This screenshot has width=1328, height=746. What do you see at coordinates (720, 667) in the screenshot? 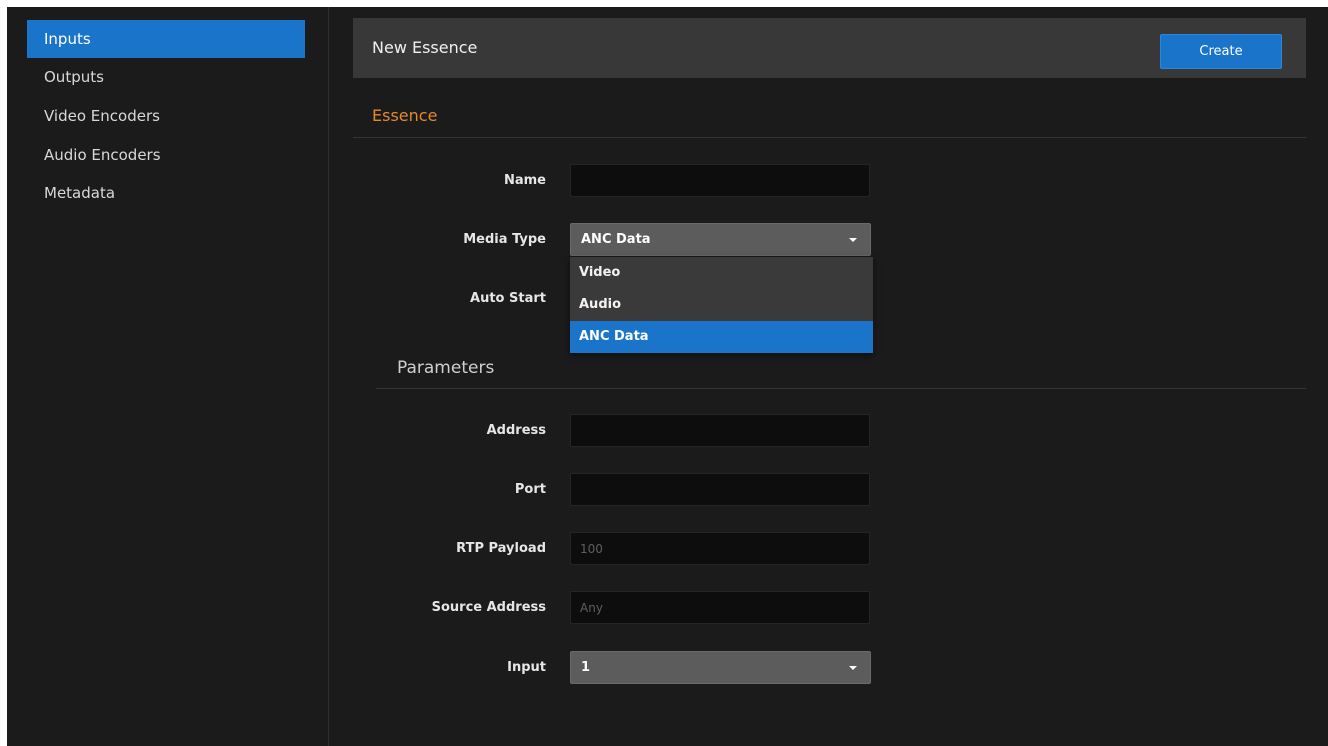
I see `input-select: 1` at bounding box center [720, 667].